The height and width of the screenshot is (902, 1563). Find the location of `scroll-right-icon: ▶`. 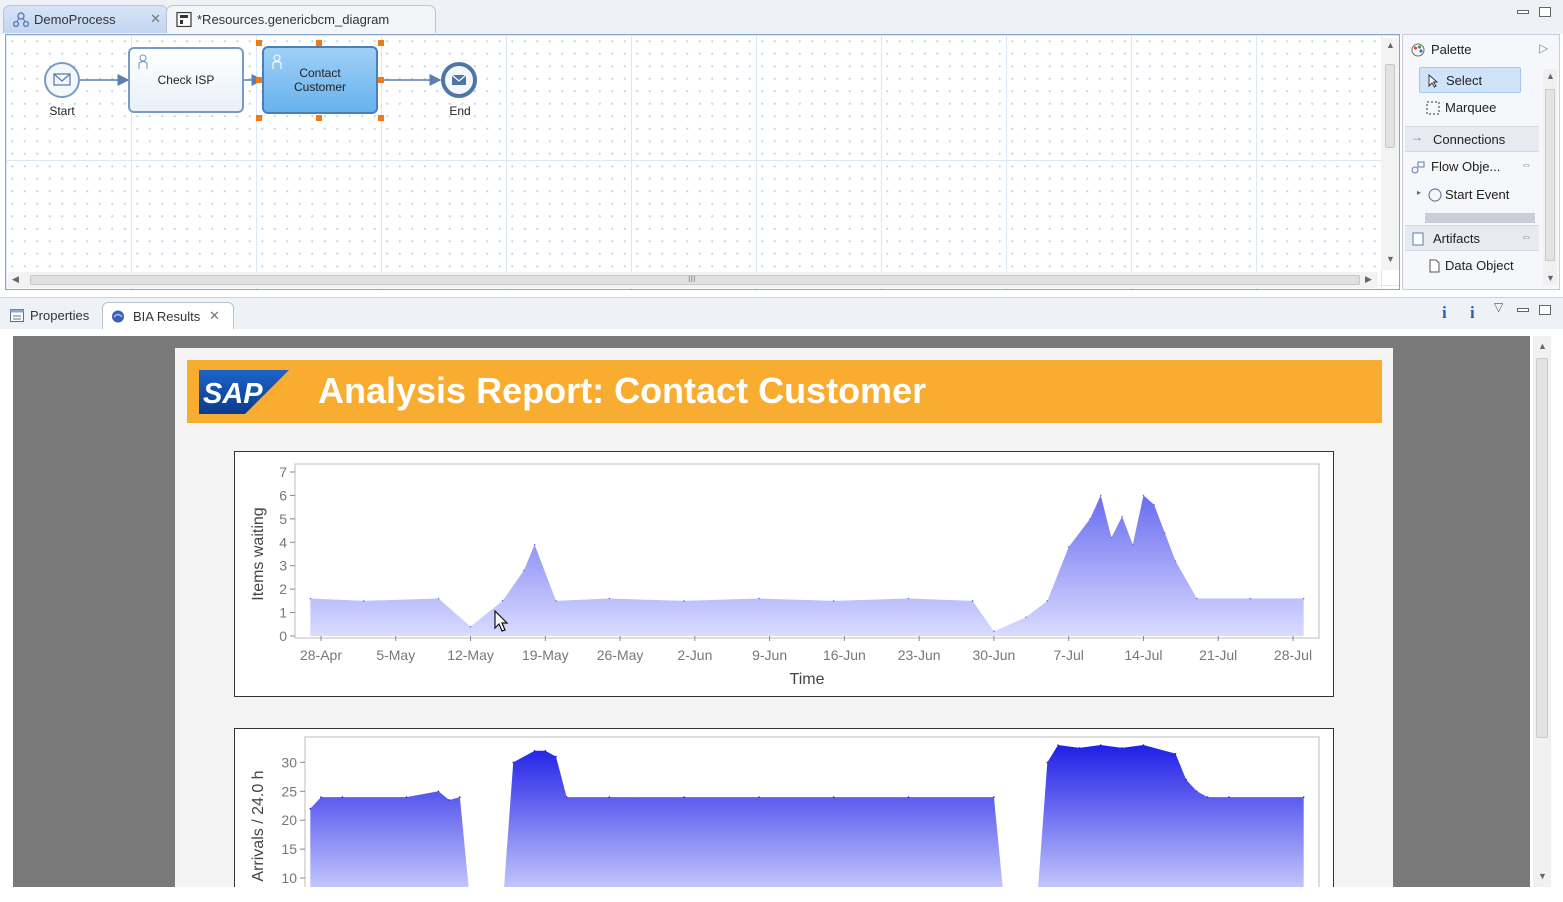

scroll-right-icon: ▶ is located at coordinates (1368, 279).